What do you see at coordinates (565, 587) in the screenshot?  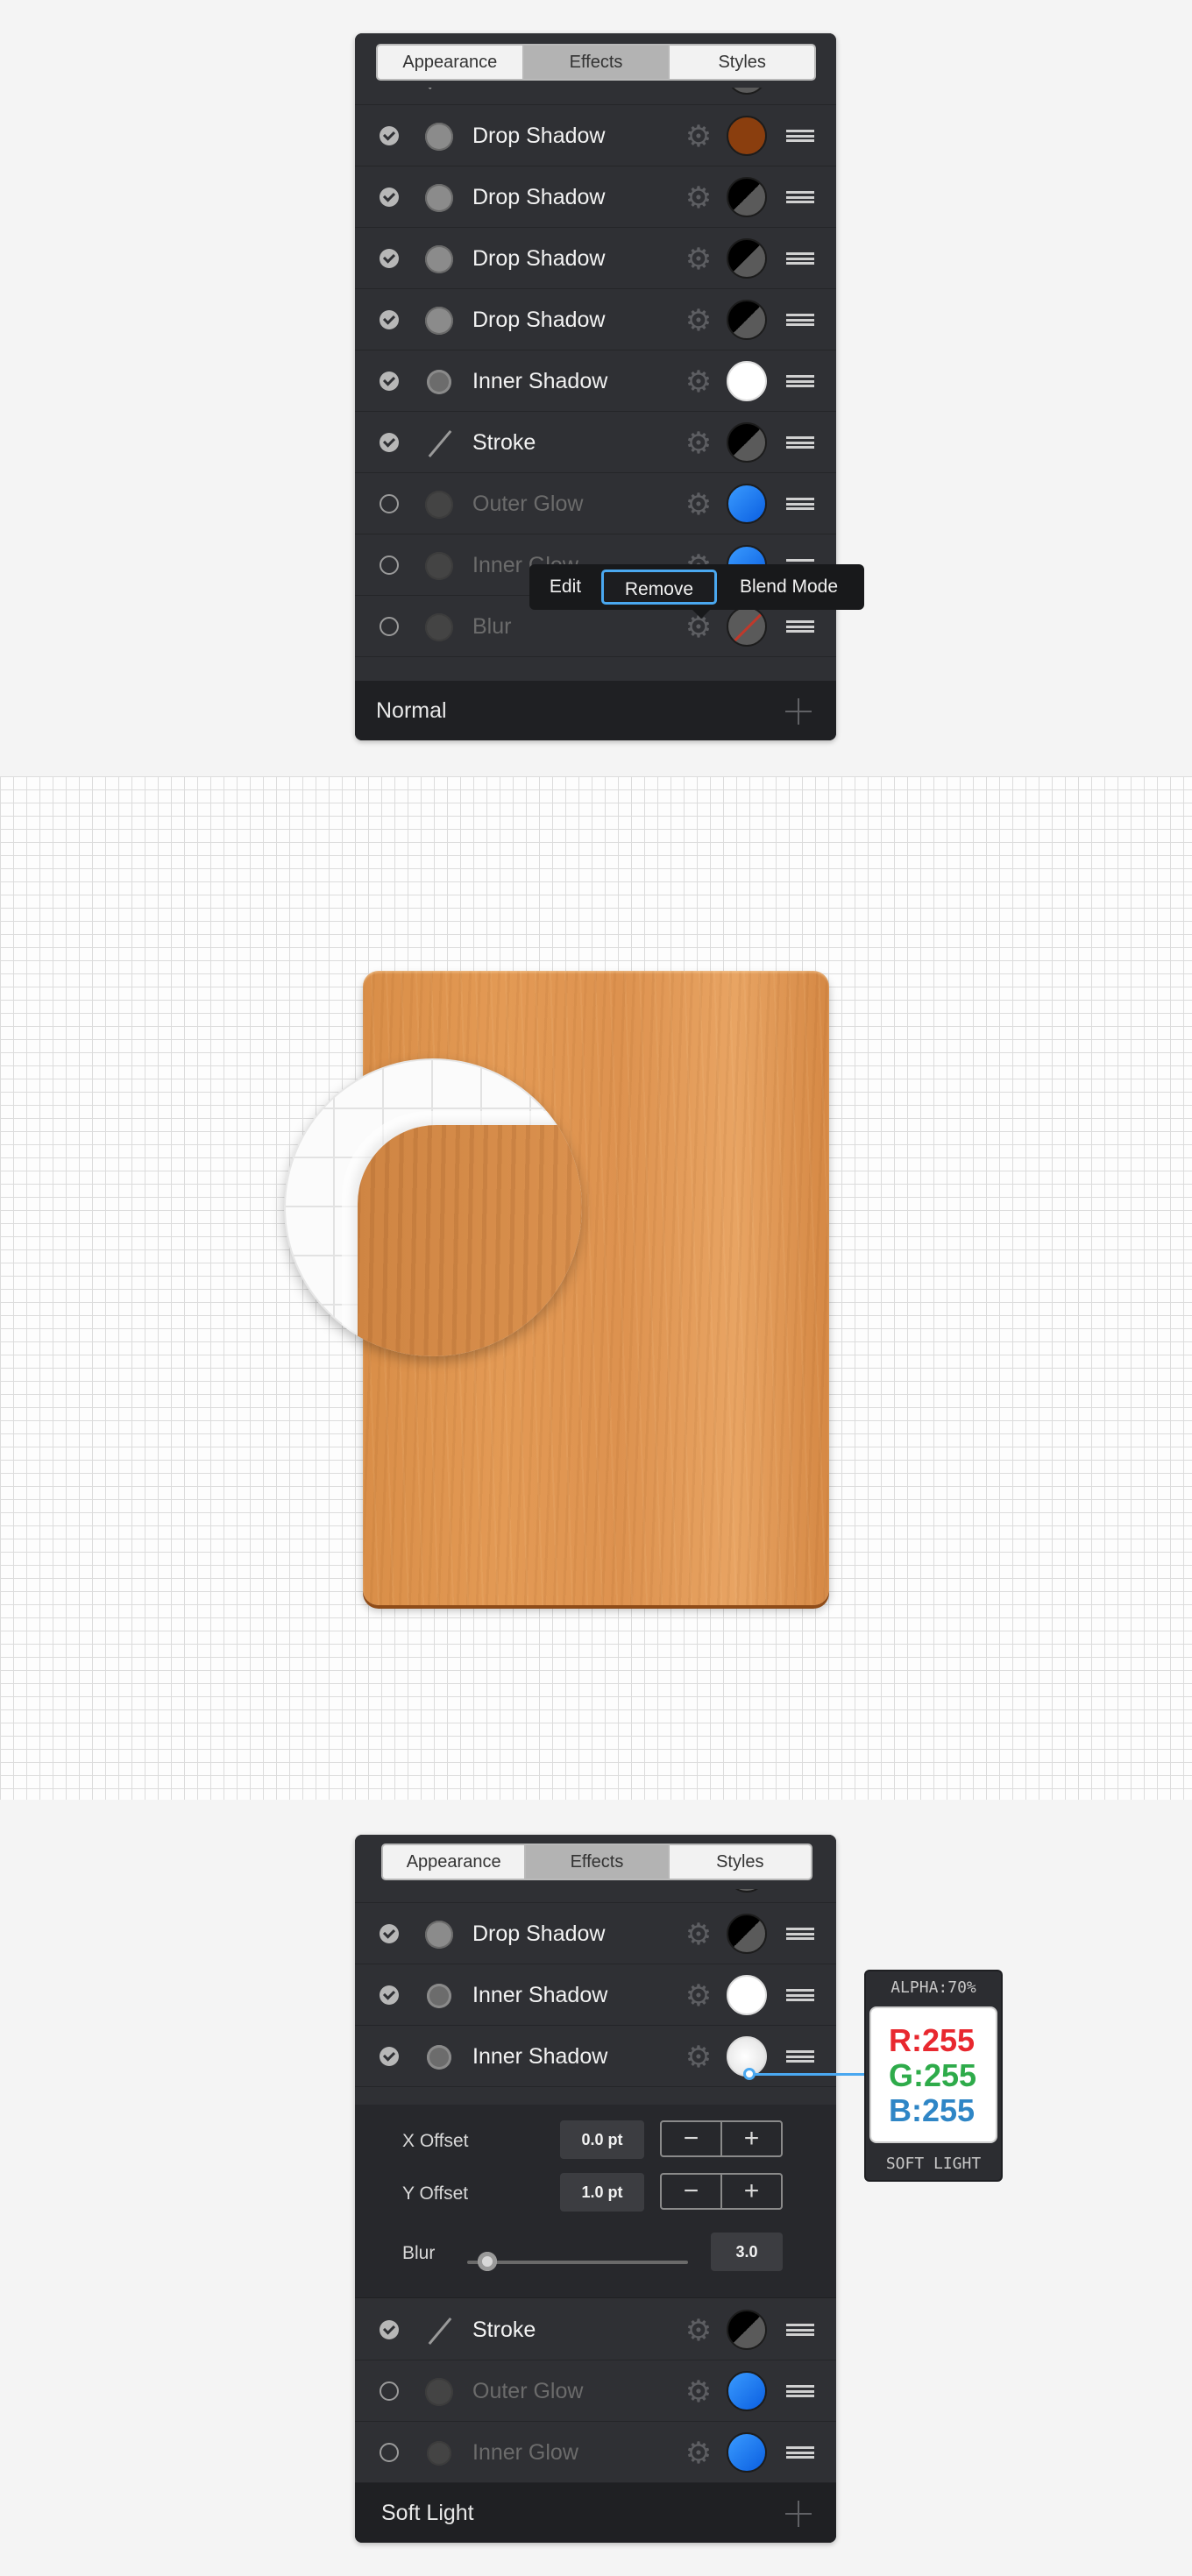 I see `edit-menu-item: Edit` at bounding box center [565, 587].